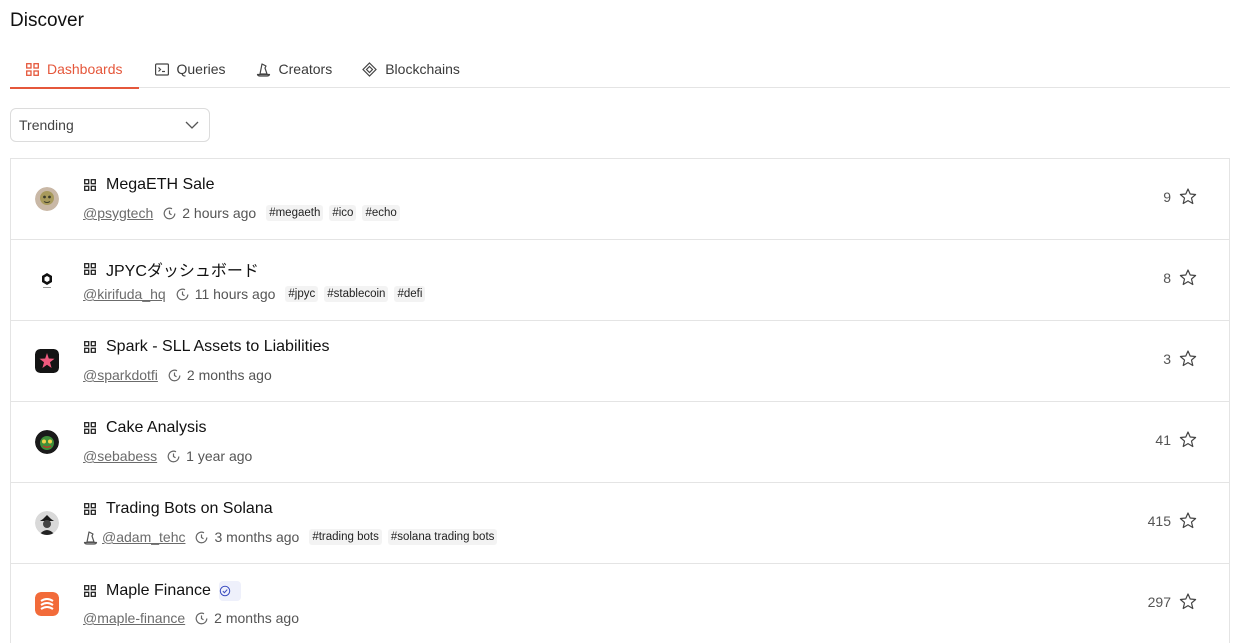 The image size is (1243, 643). Describe the element at coordinates (370, 69) in the screenshot. I see `diamond-icon` at that location.